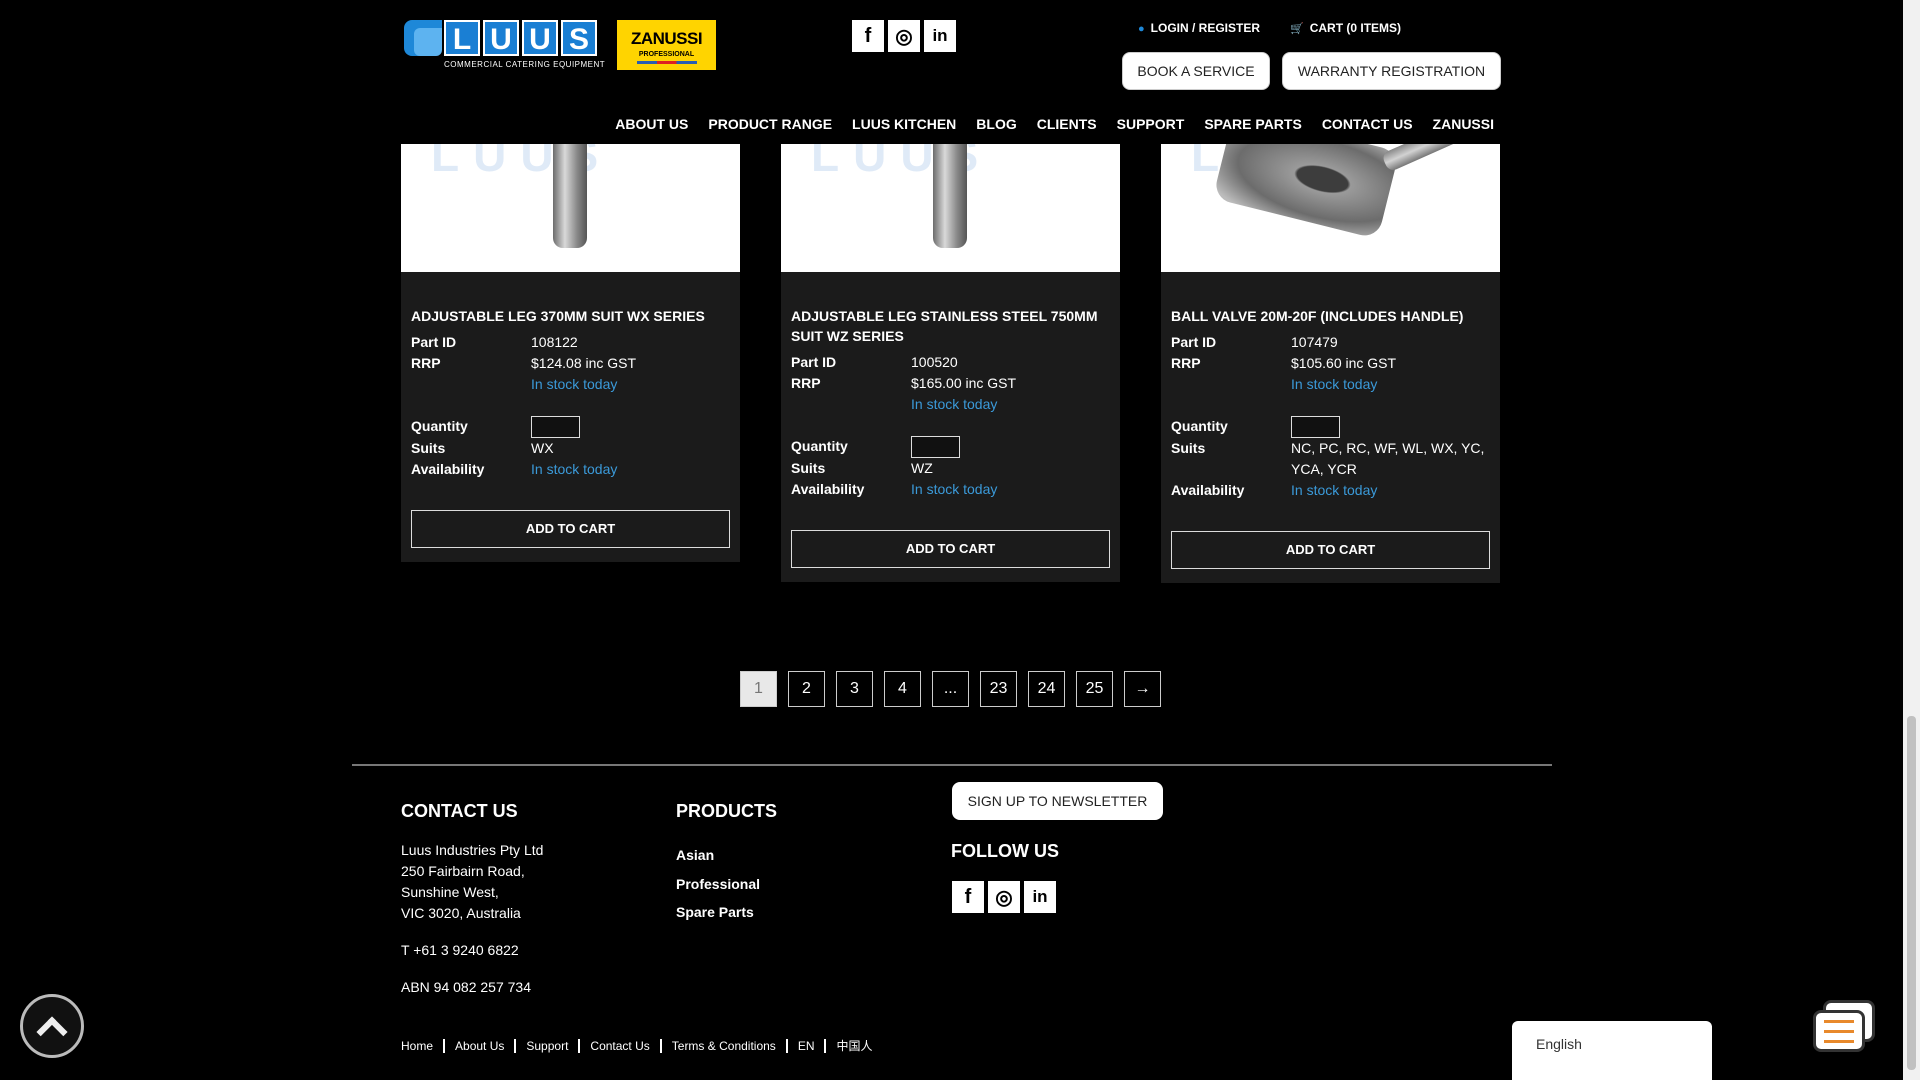 The image size is (1920, 1080). What do you see at coordinates (1142, 689) in the screenshot?
I see `next-page-button: →` at bounding box center [1142, 689].